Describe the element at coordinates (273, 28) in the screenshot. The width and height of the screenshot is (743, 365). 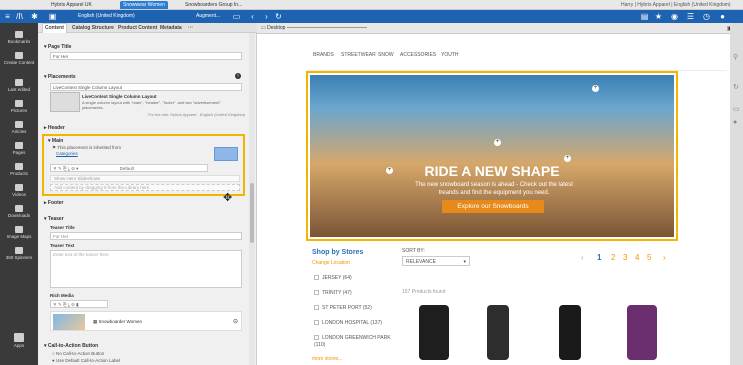
I see `device-select: ▭ Desktop` at that location.